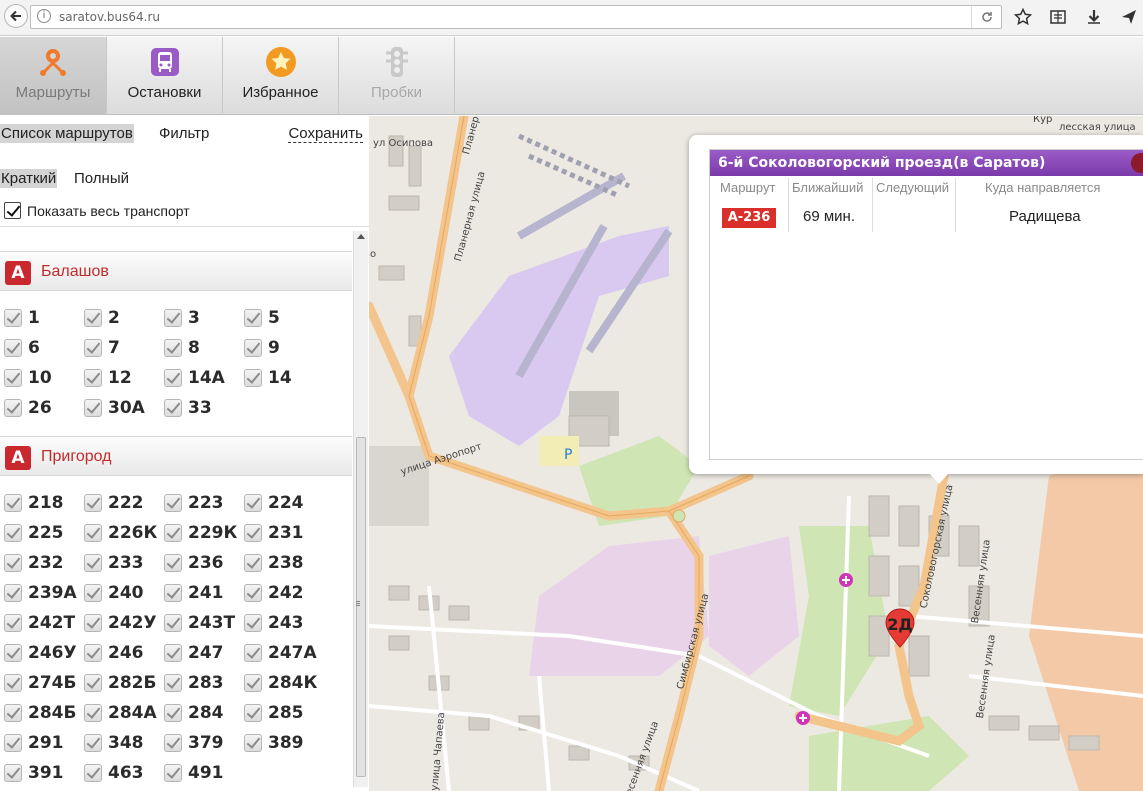 This screenshot has width=1143, height=791. What do you see at coordinates (44, 16) in the screenshot?
I see `info-icon: i` at bounding box center [44, 16].